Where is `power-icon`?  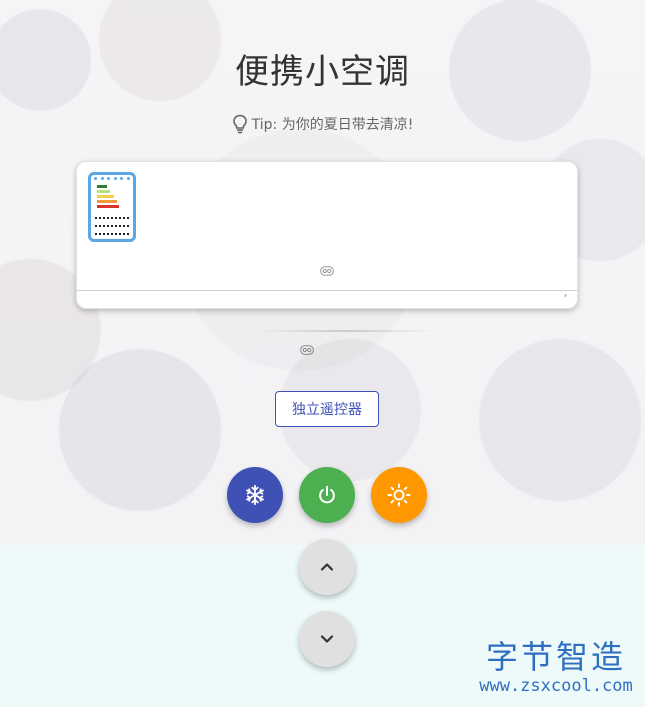
power-icon is located at coordinates (327, 494).